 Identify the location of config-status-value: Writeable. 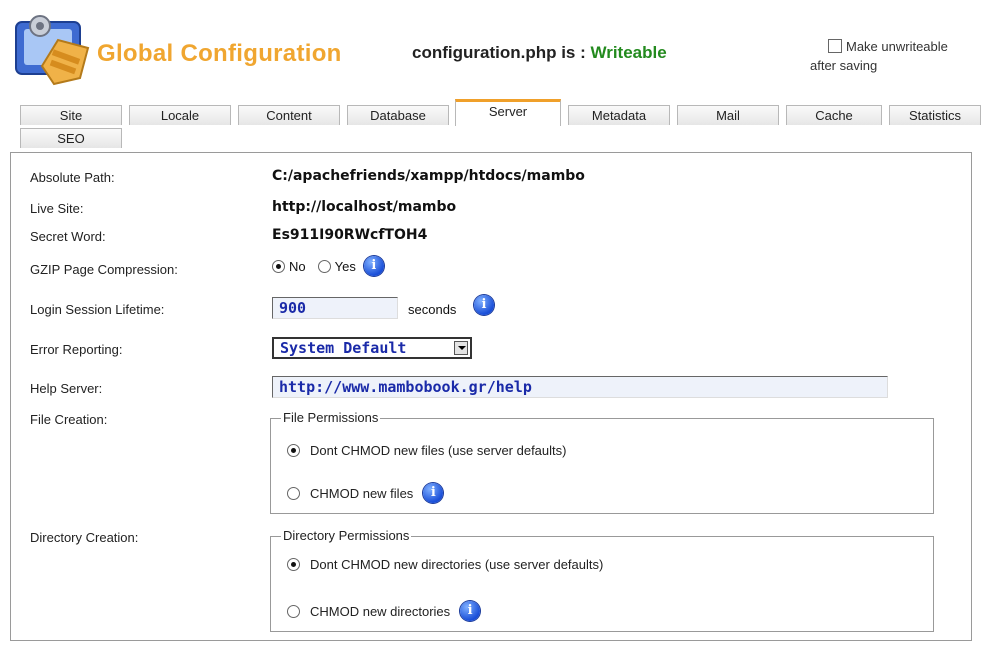
(628, 52).